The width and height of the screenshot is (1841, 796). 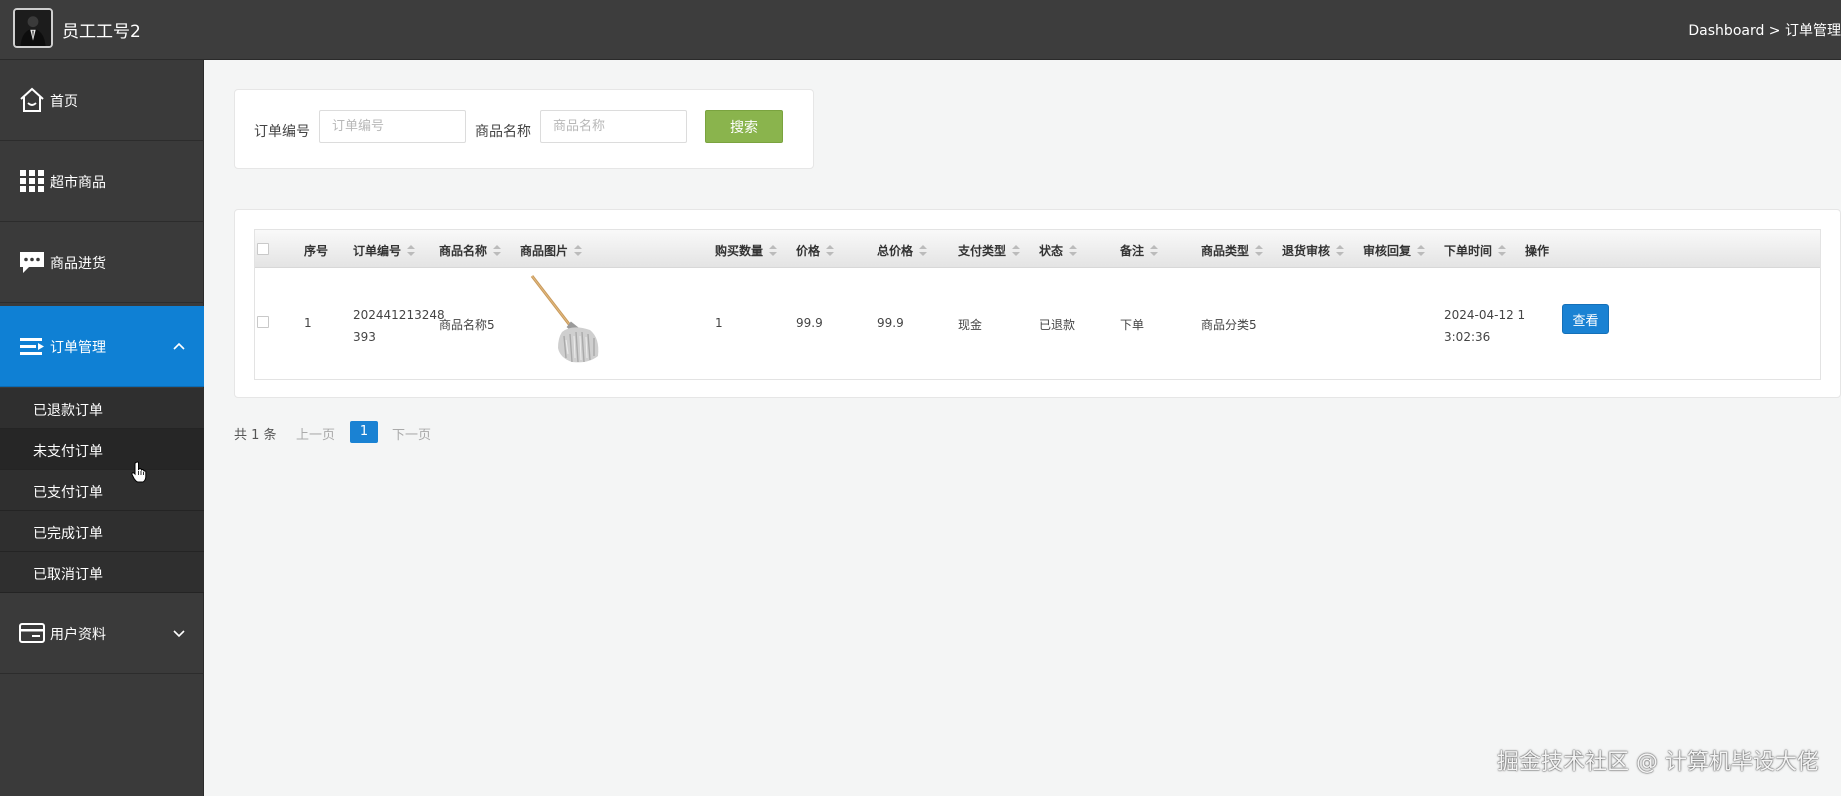 What do you see at coordinates (101, 32) in the screenshot?
I see `header-username: 员工工号2` at bounding box center [101, 32].